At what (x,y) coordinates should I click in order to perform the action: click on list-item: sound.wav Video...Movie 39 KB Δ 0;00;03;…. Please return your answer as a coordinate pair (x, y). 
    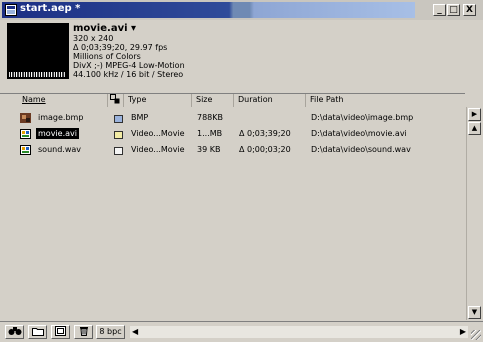
    Looking at the image, I should click on (232, 150).